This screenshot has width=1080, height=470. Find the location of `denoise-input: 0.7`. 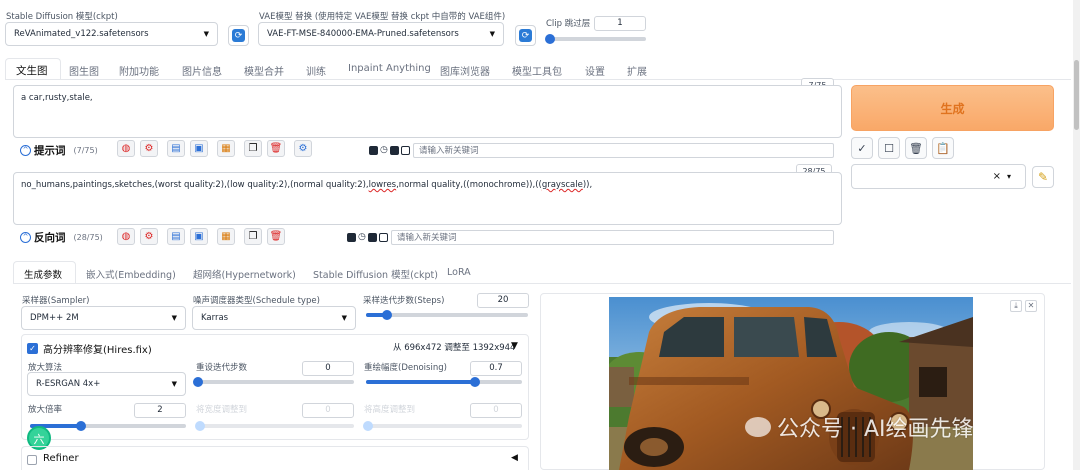

denoise-input: 0.7 is located at coordinates (496, 368).